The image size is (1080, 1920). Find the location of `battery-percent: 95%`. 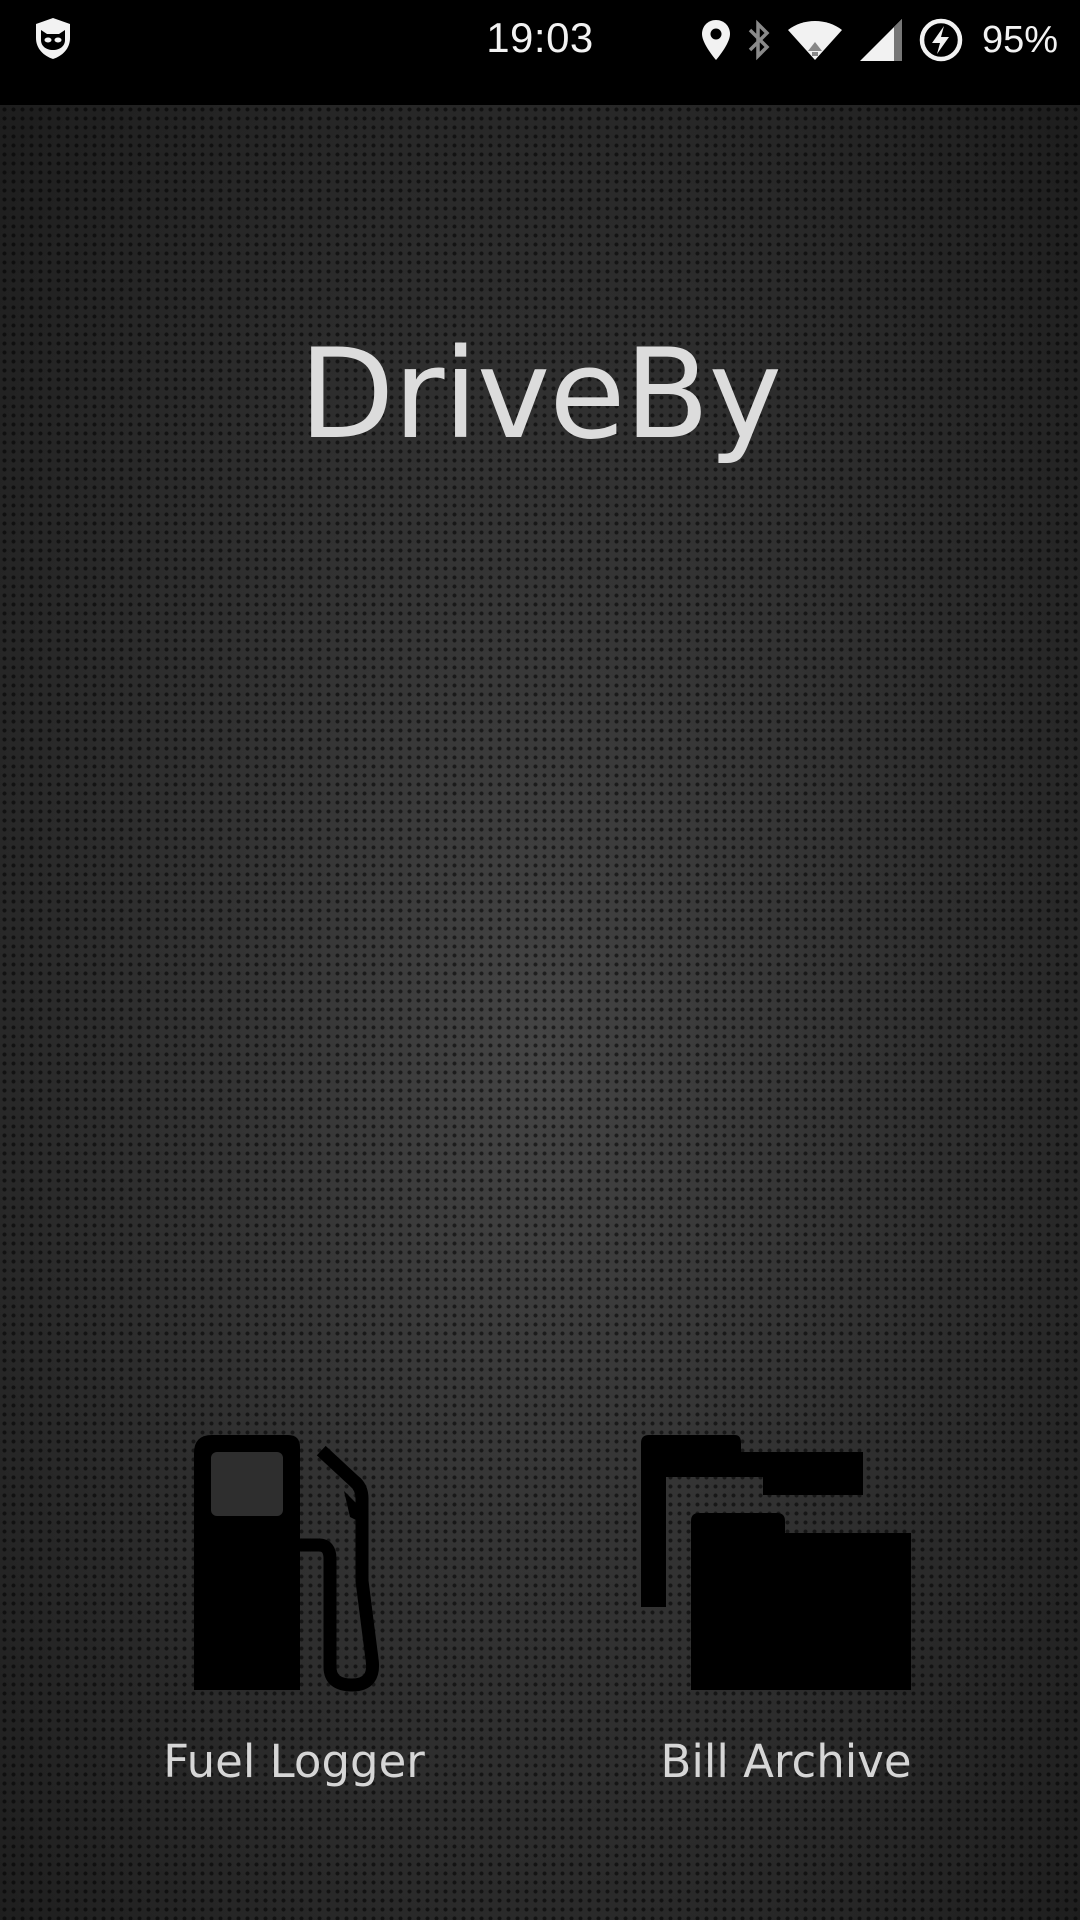

battery-percent: 95% is located at coordinates (1019, 39).